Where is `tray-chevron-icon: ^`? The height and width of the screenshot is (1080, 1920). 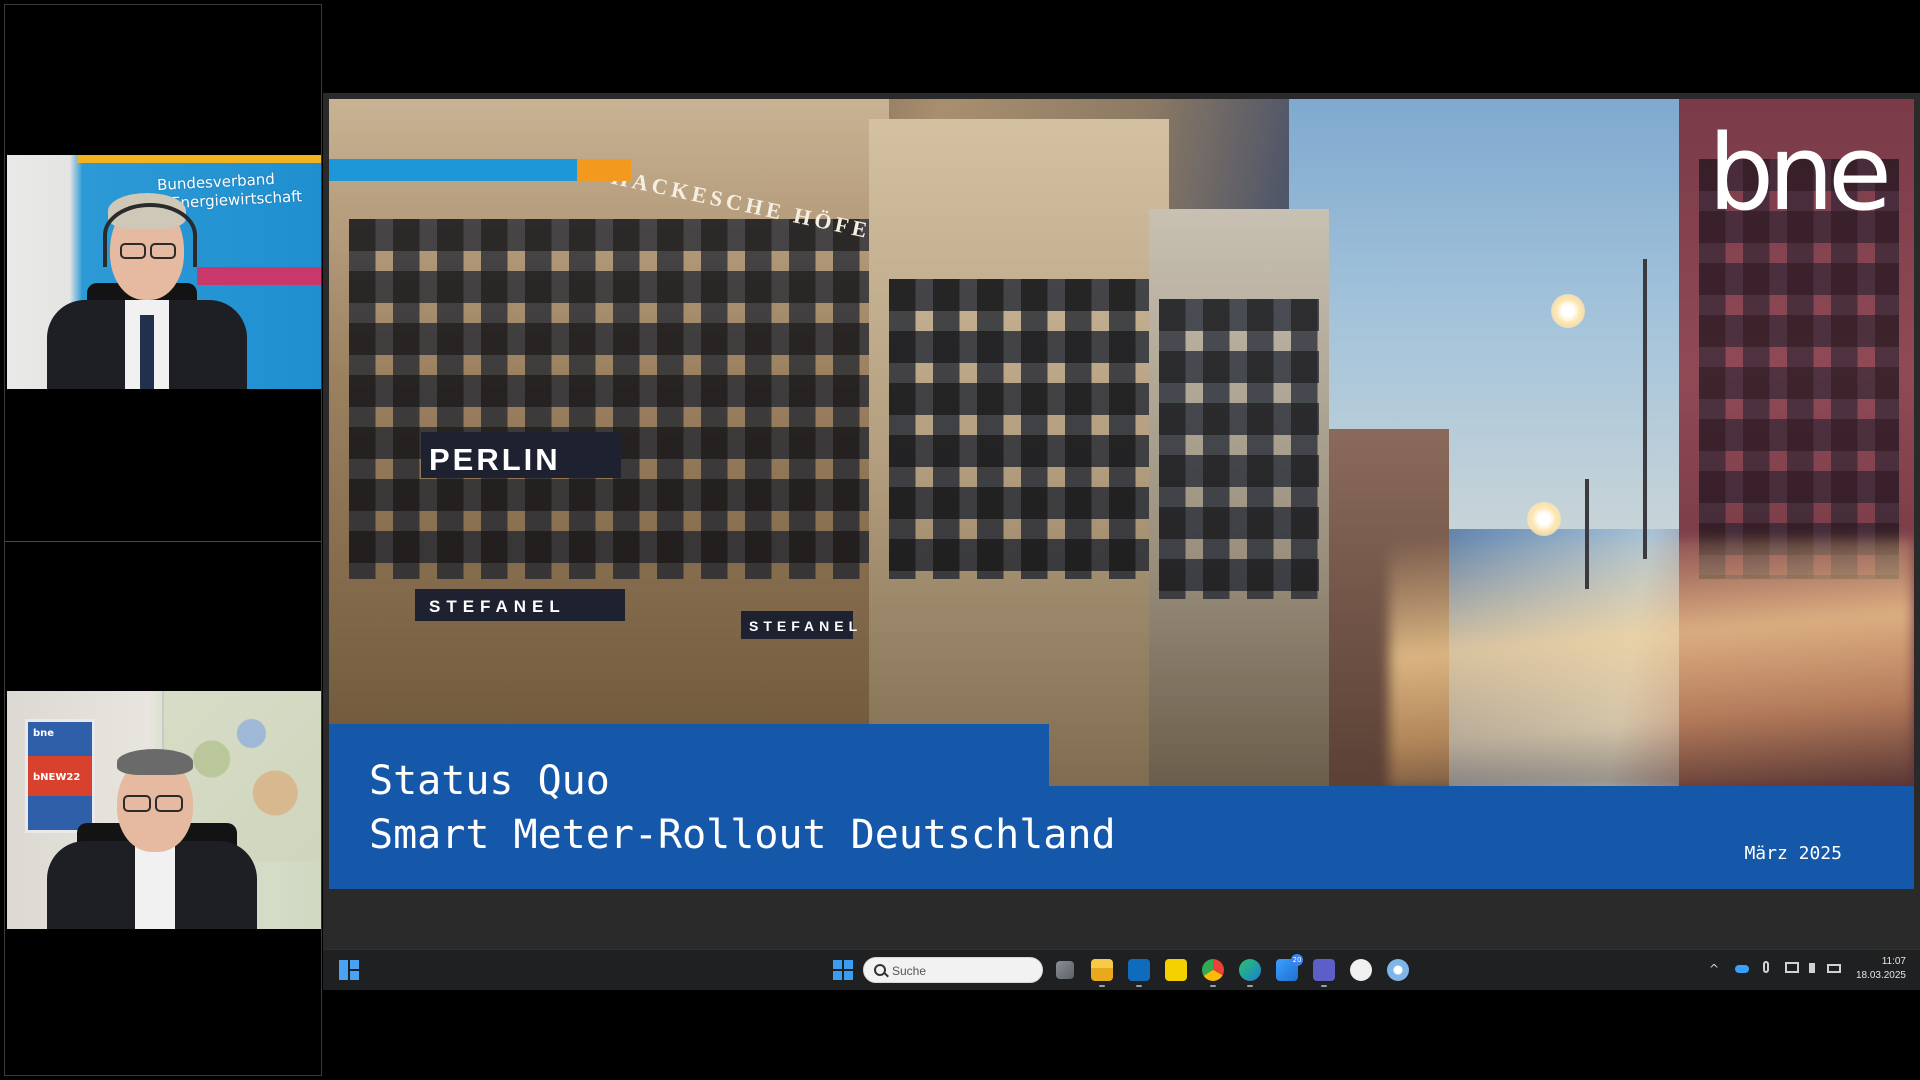 tray-chevron-icon: ^ is located at coordinates (1714, 969).